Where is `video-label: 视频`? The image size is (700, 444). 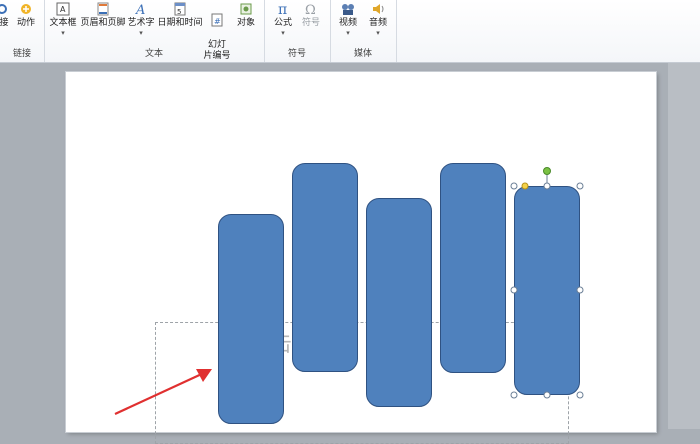 video-label: 视频 is located at coordinates (347, 23).